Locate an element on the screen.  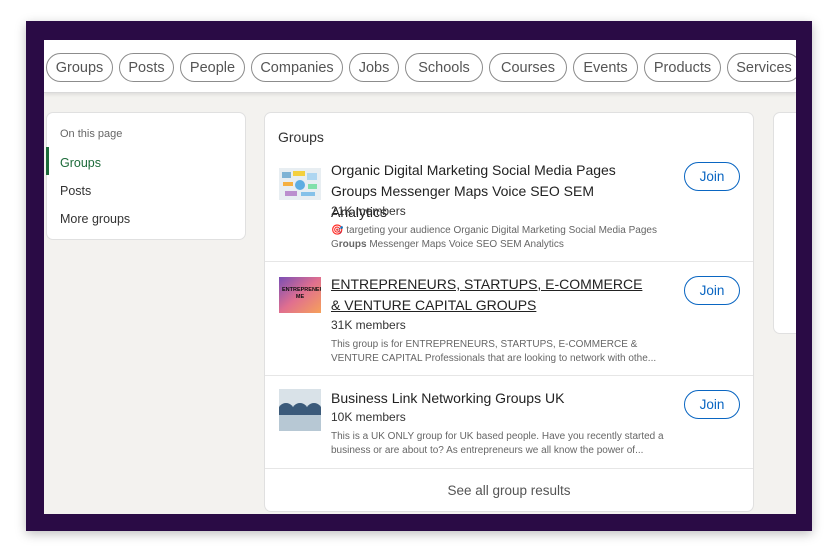
filter-services: Services is located at coordinates (761, 67).